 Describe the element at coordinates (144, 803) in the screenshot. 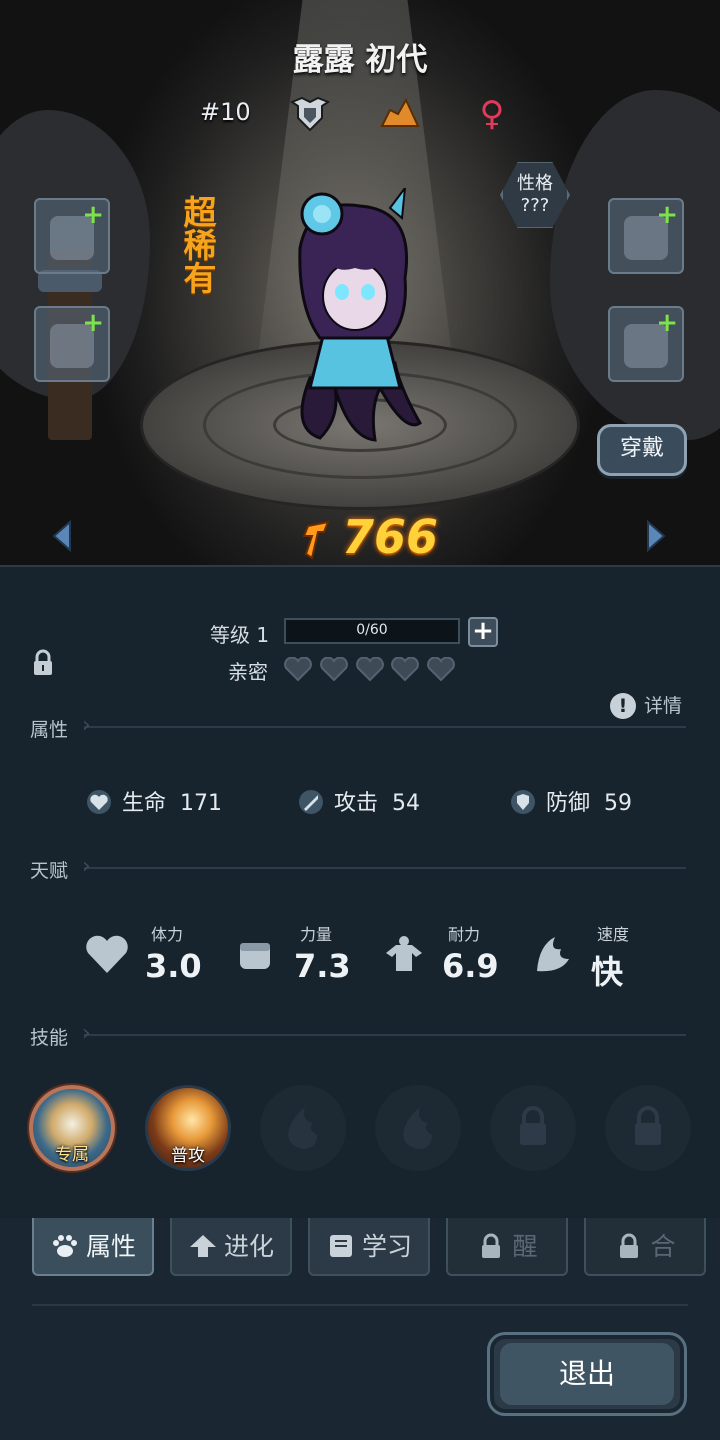

I see `stat-hp-label: 生命` at that location.